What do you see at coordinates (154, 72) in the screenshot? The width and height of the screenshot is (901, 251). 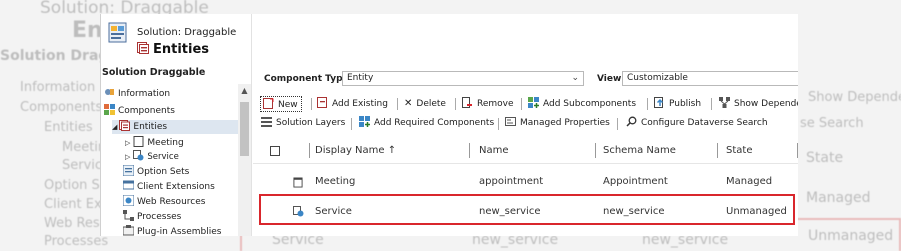 I see `solution-name: Solution Draggable` at bounding box center [154, 72].